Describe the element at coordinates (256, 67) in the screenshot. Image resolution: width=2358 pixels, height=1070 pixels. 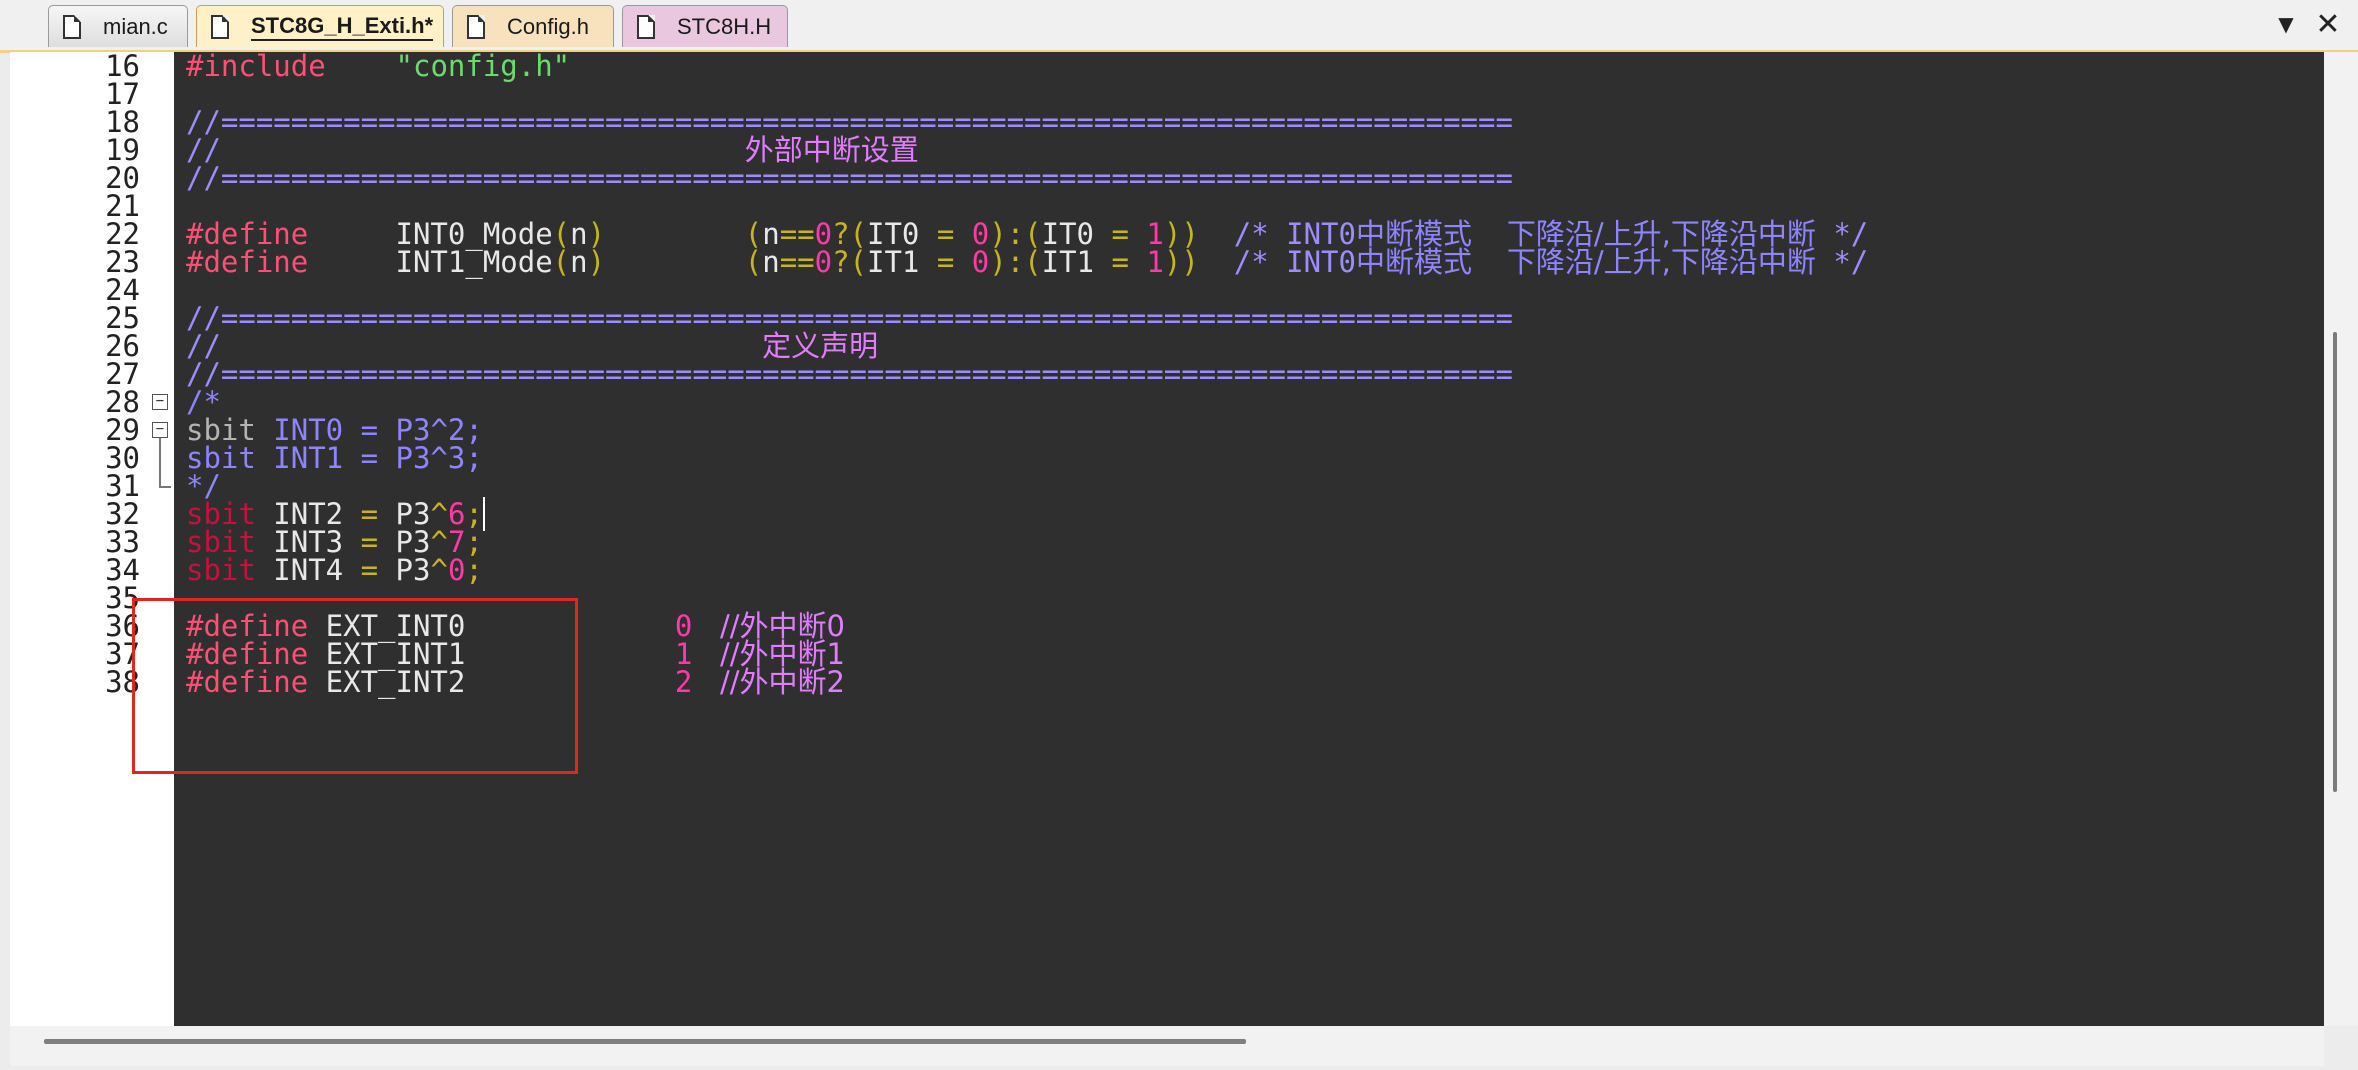
I see `code-token: #include` at that location.